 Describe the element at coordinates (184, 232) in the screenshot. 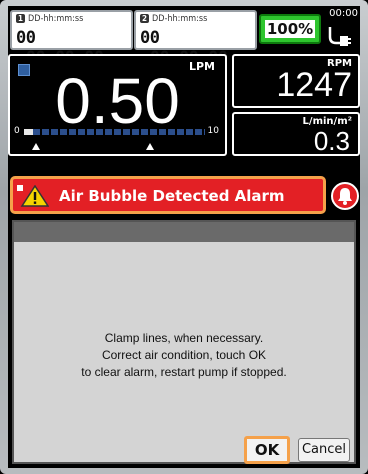

I see `dialog-header` at that location.